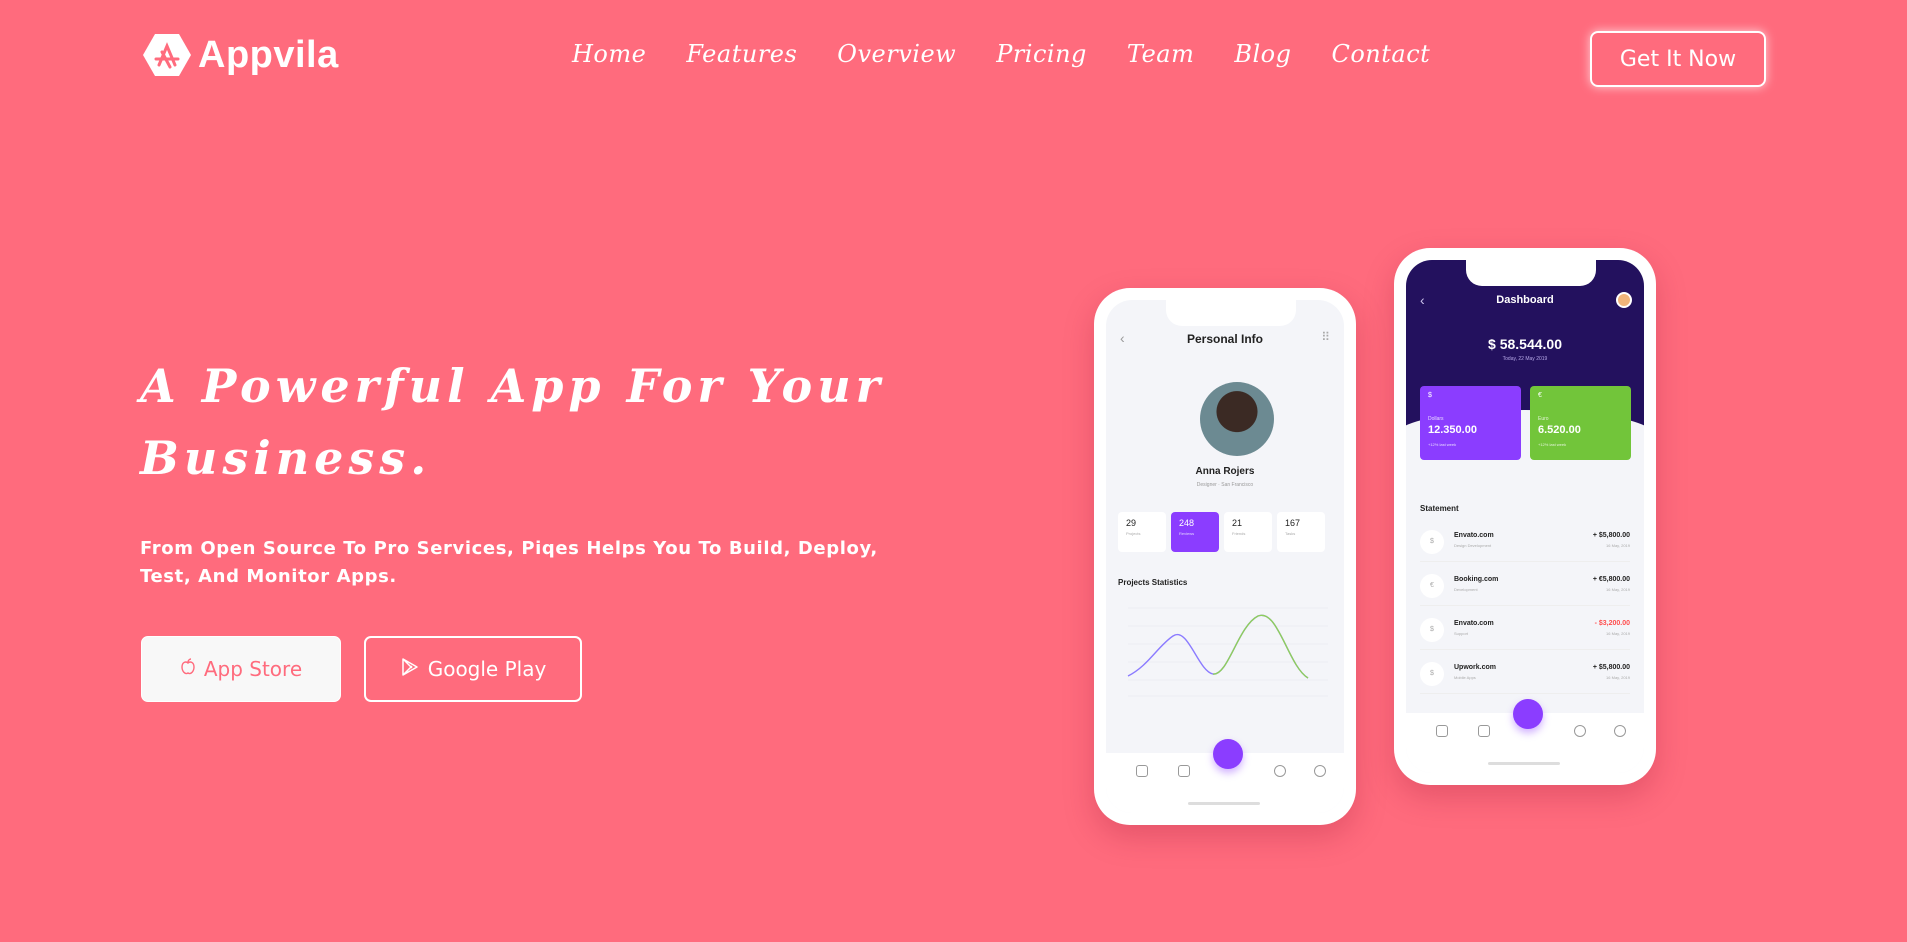  What do you see at coordinates (1580, 423) in the screenshot?
I see `currency-card-euro: € Euro 6.520.00 +12% last week` at bounding box center [1580, 423].